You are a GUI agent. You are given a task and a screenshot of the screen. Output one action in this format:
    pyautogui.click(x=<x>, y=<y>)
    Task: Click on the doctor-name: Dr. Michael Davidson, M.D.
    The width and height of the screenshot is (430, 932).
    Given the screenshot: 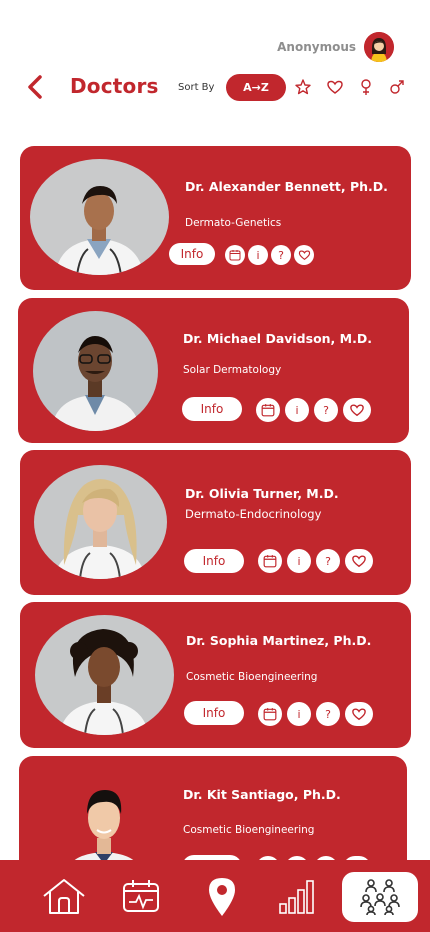 What is the action you would take?
    pyautogui.click(x=277, y=338)
    